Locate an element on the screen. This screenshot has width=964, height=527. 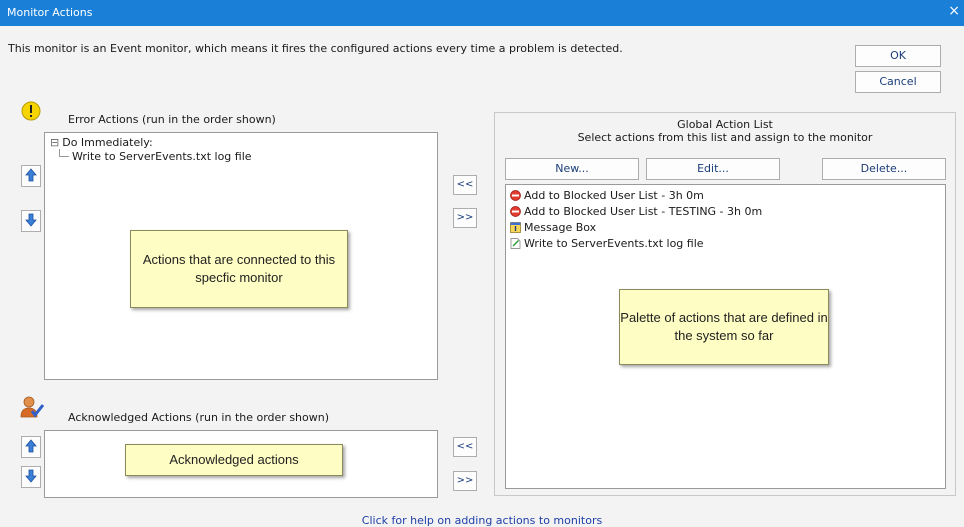
acknowledged-actions-note: Acknowledged actions is located at coordinates (234, 460).